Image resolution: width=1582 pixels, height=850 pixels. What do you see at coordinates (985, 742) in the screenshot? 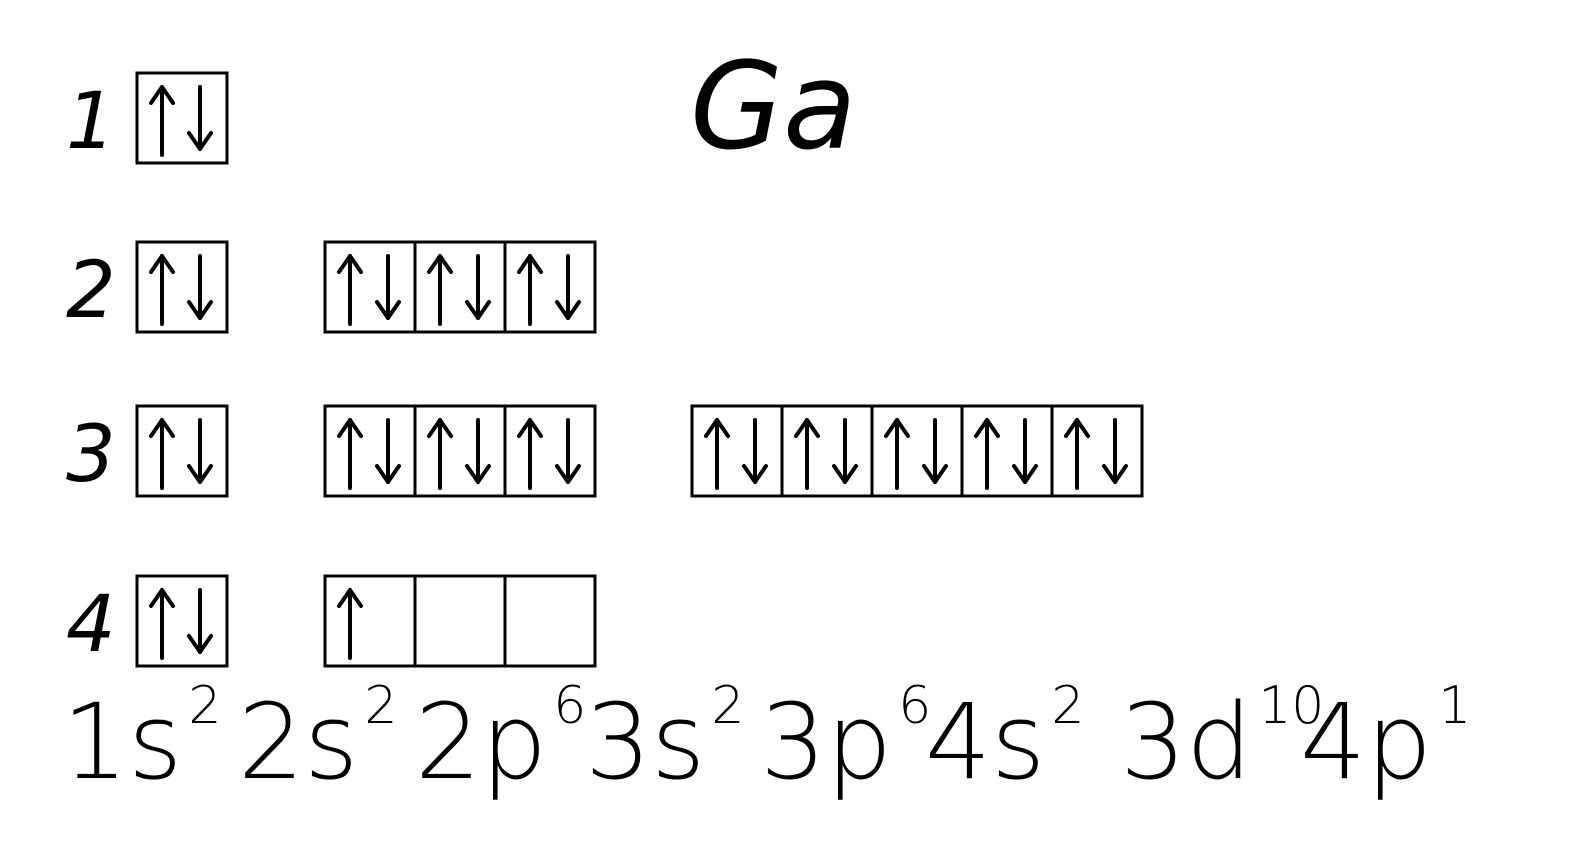
I see `term-orbital: 4s` at bounding box center [985, 742].